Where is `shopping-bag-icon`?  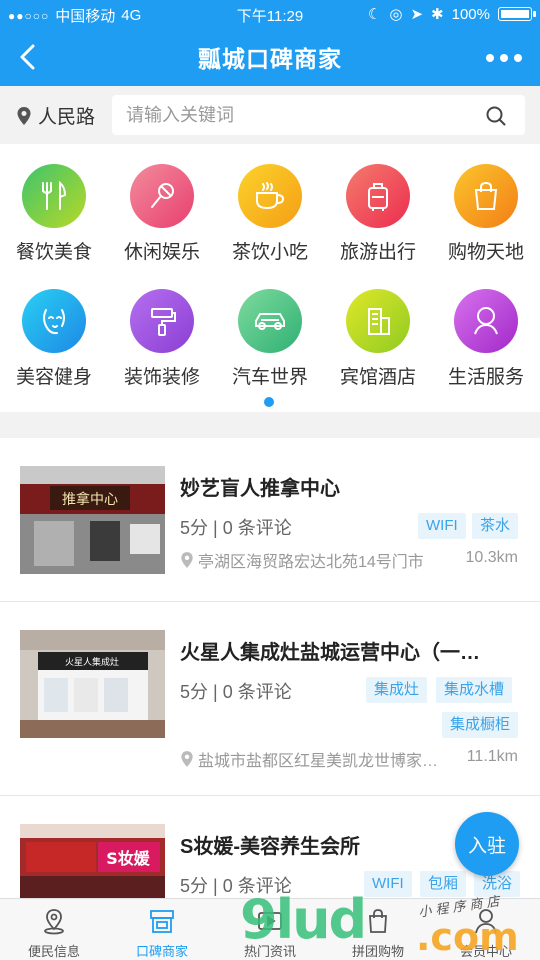
shopping-bag-icon is located at coordinates (486, 196).